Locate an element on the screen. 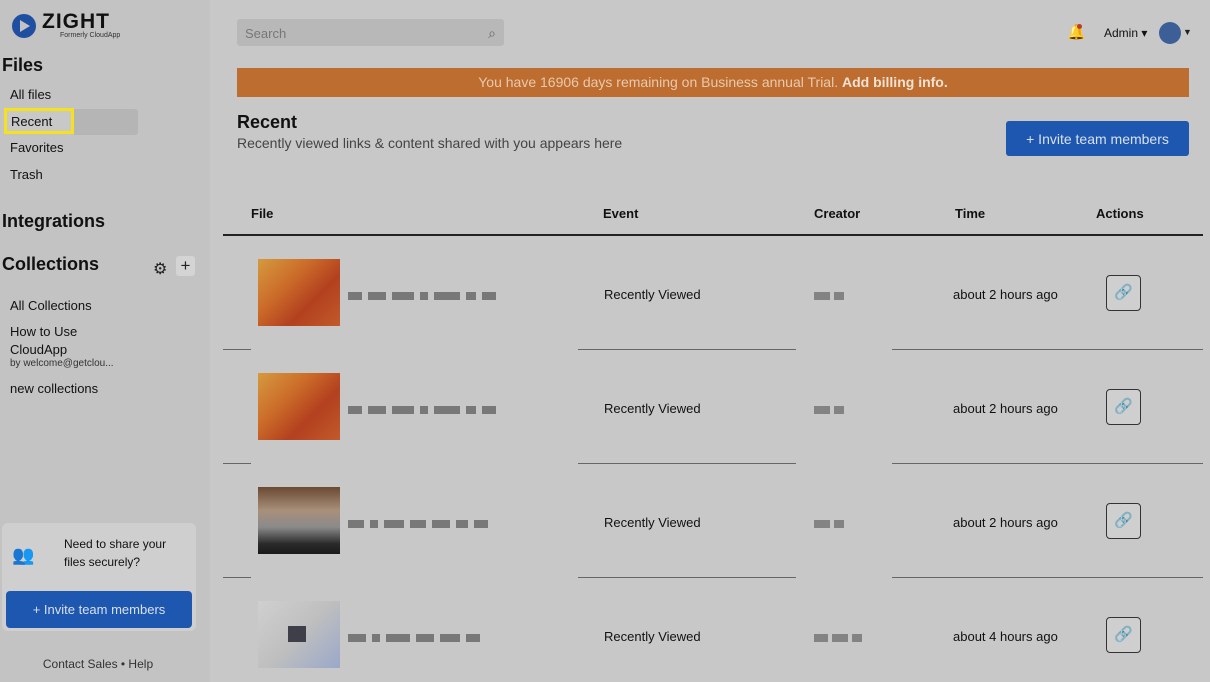  add-billing-link: Add billing info. is located at coordinates (895, 82).